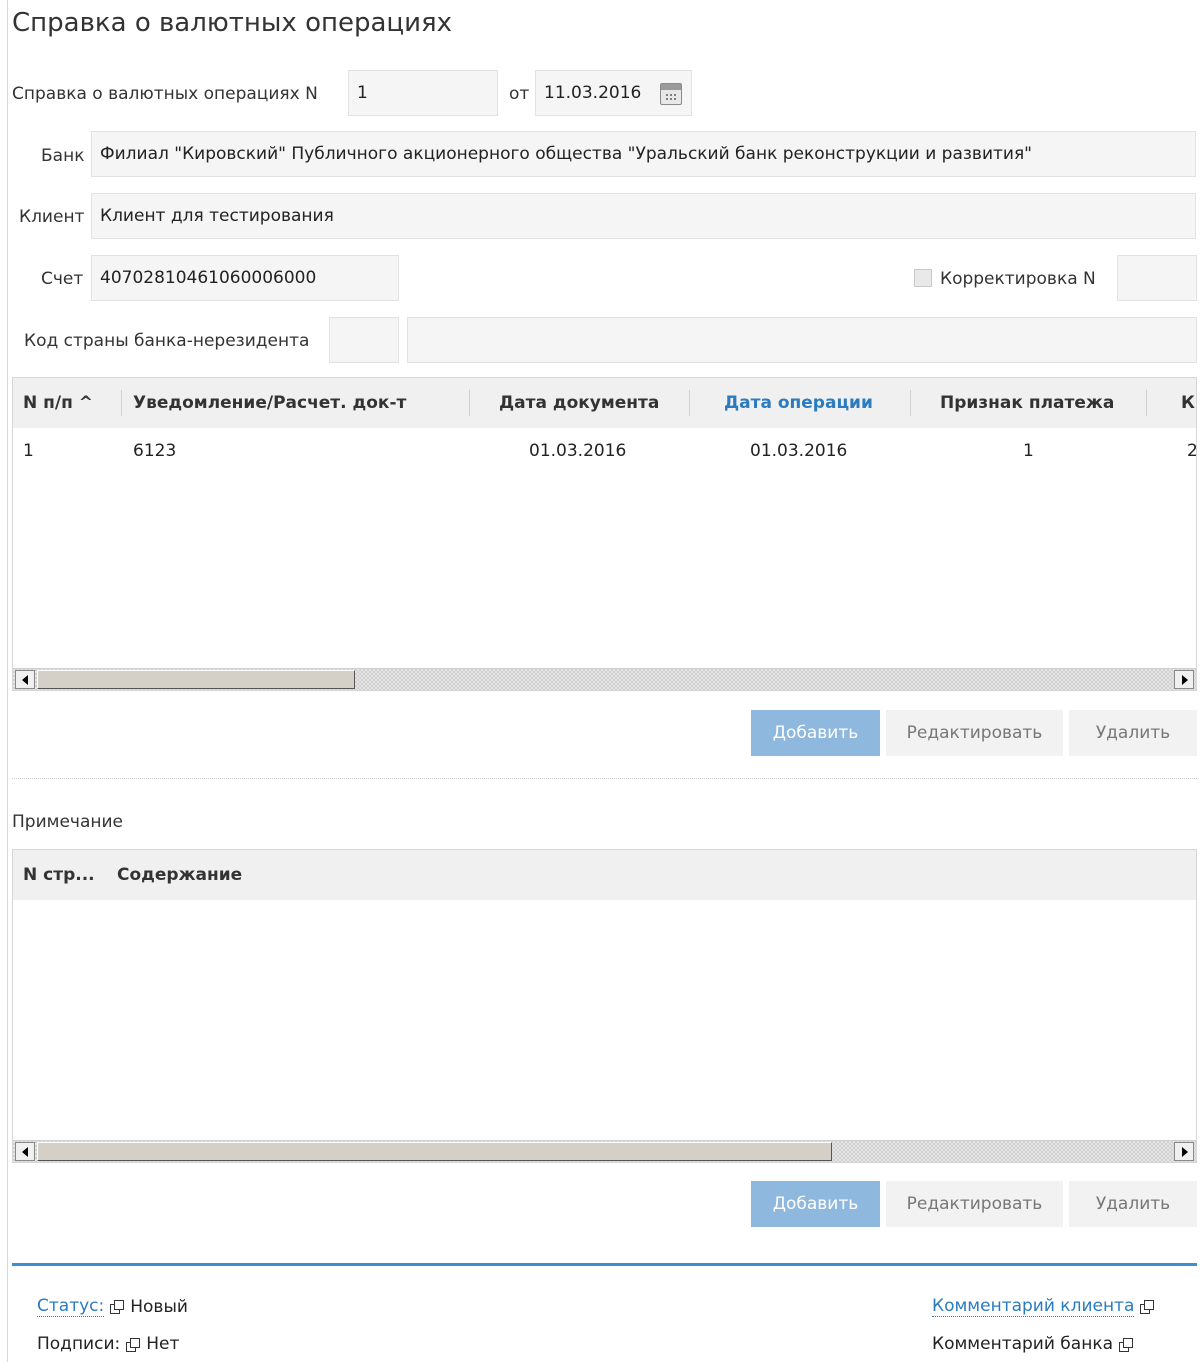  I want to click on country-code-input, so click(364, 340).